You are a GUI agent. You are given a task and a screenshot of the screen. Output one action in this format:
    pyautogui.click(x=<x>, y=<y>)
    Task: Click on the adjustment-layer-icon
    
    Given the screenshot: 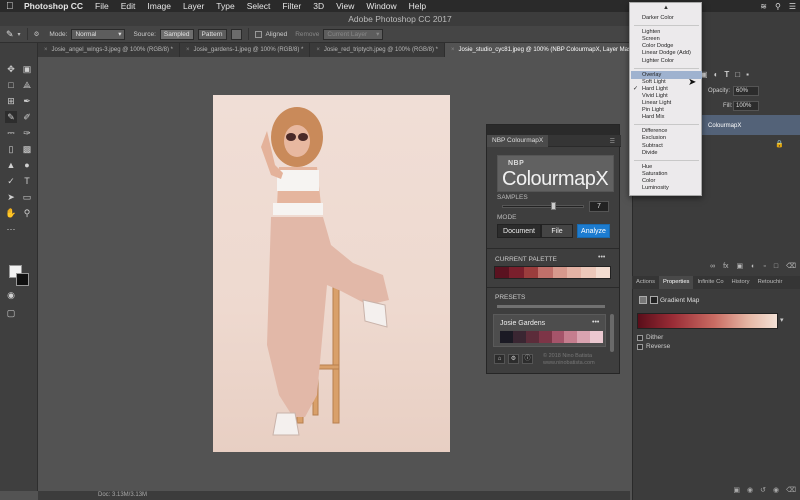 What is the action you would take?
    pyautogui.click(x=643, y=300)
    